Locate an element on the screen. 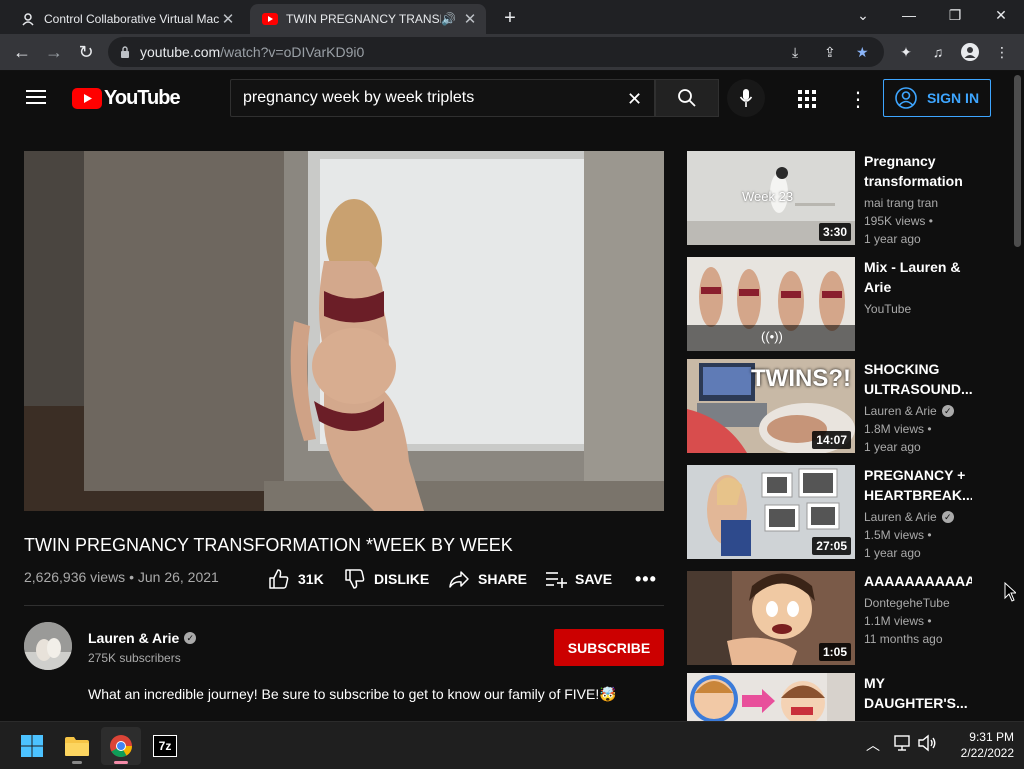  bookmark-star-icon: ★ is located at coordinates (862, 52).